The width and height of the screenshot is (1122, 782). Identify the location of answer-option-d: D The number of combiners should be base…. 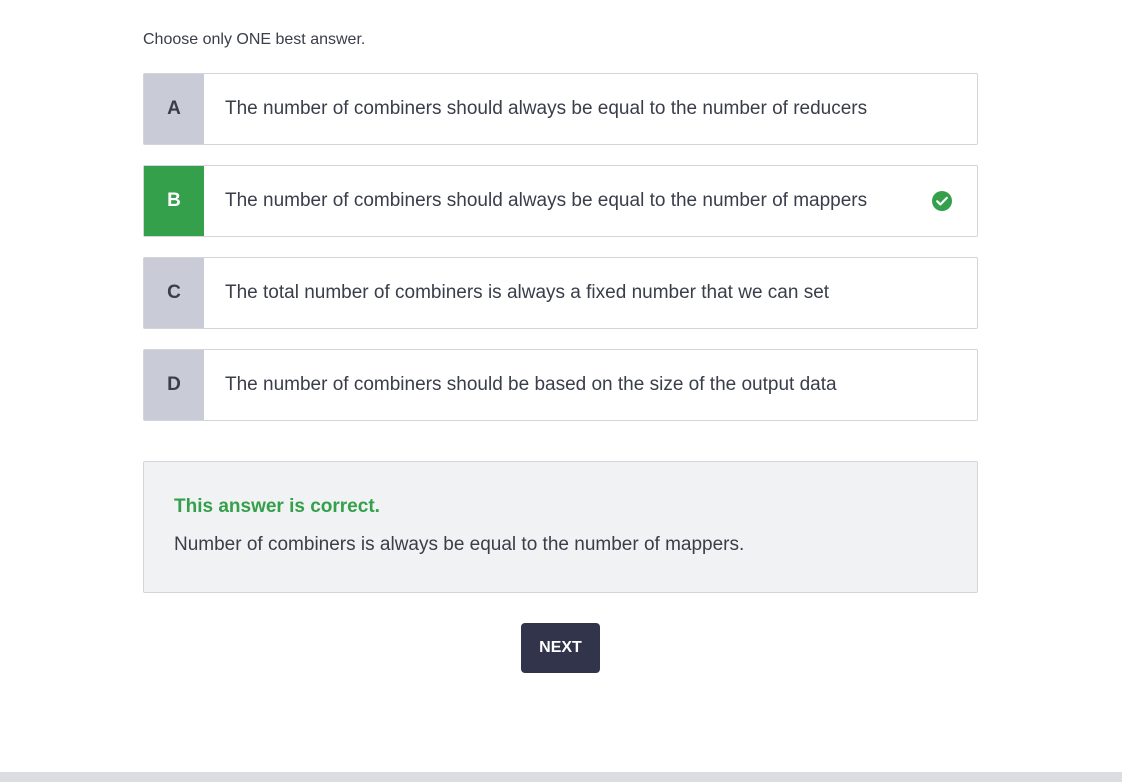
(560, 385).